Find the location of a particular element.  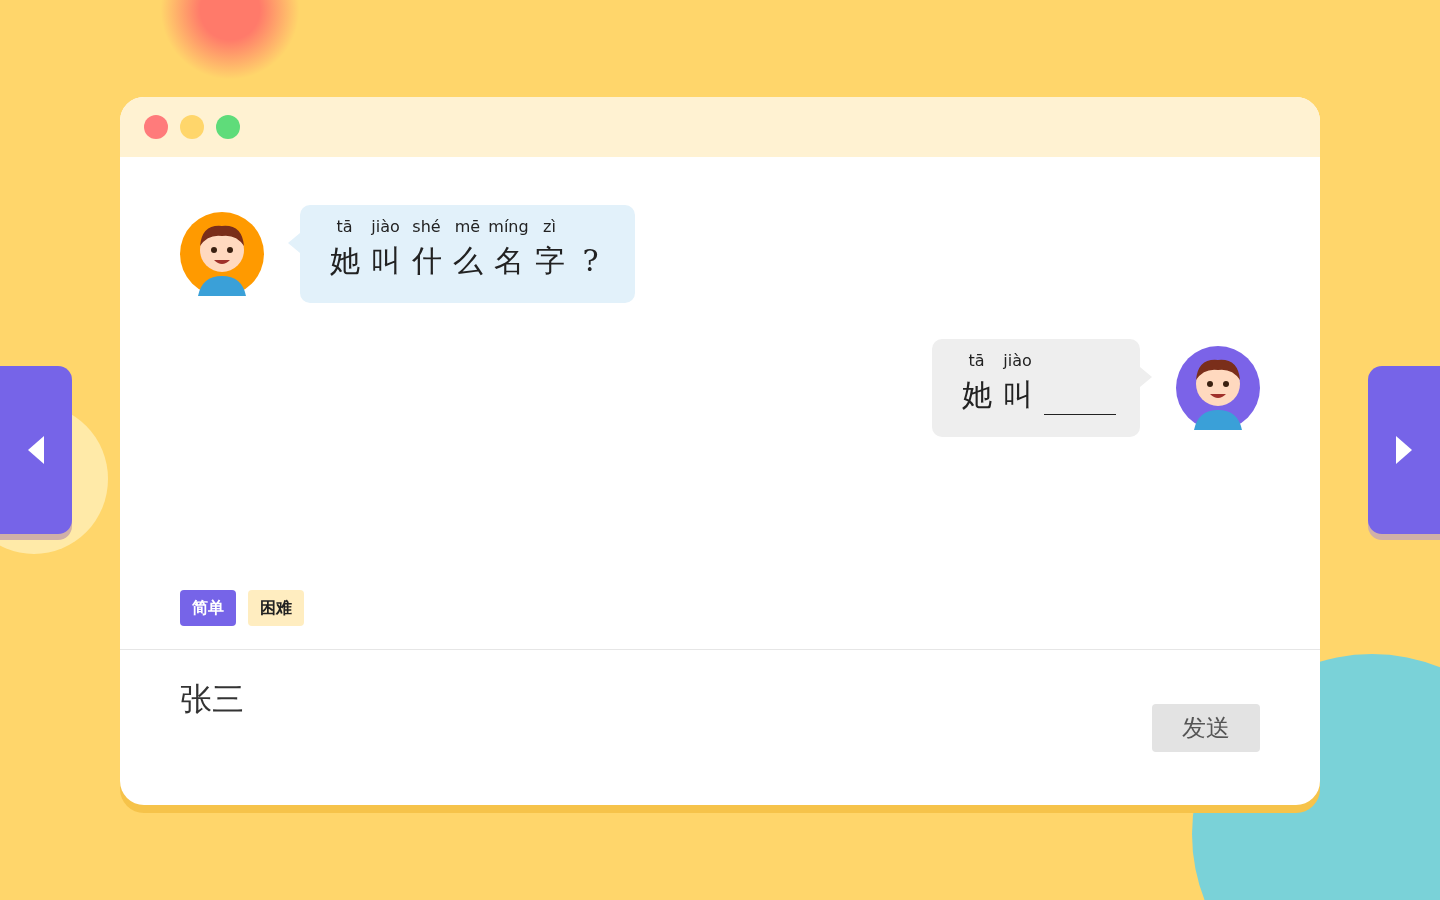

pinyin: zì is located at coordinates (549, 226).